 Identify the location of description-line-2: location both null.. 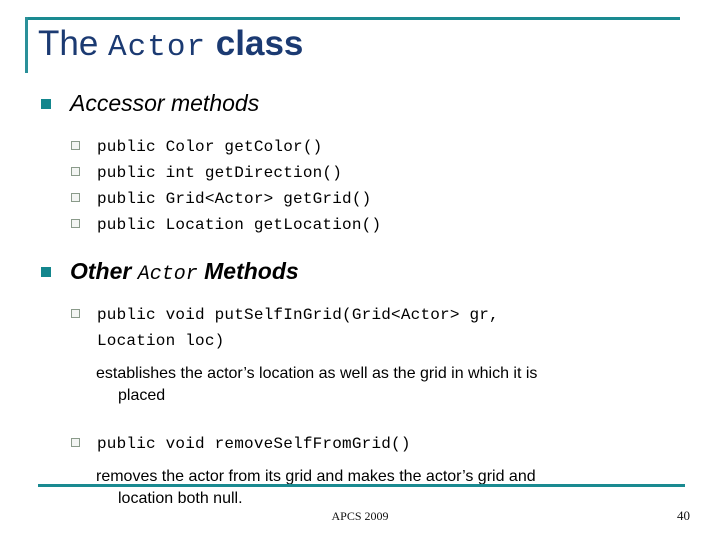
(180, 498).